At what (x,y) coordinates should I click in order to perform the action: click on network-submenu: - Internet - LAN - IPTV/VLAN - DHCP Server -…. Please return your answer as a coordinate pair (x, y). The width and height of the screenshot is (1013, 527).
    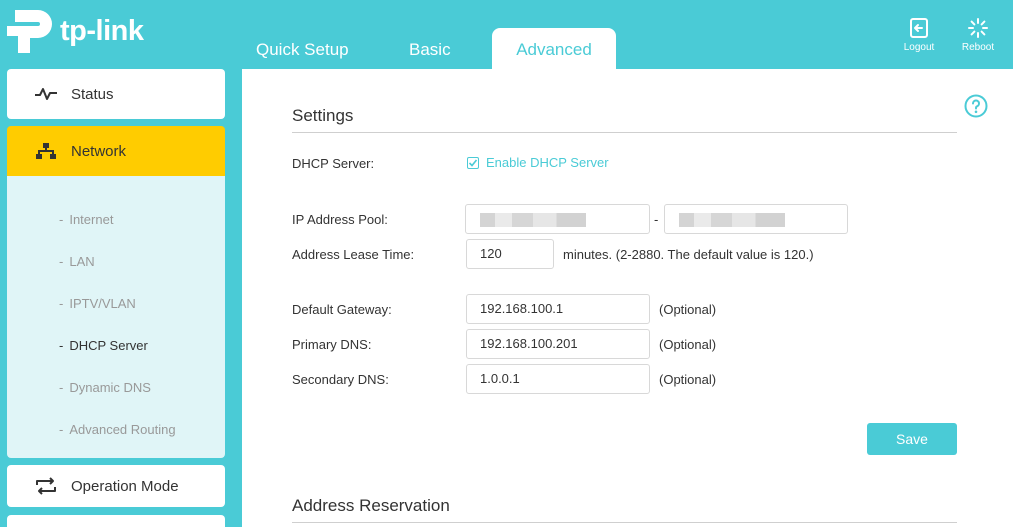
    Looking at the image, I should click on (116, 317).